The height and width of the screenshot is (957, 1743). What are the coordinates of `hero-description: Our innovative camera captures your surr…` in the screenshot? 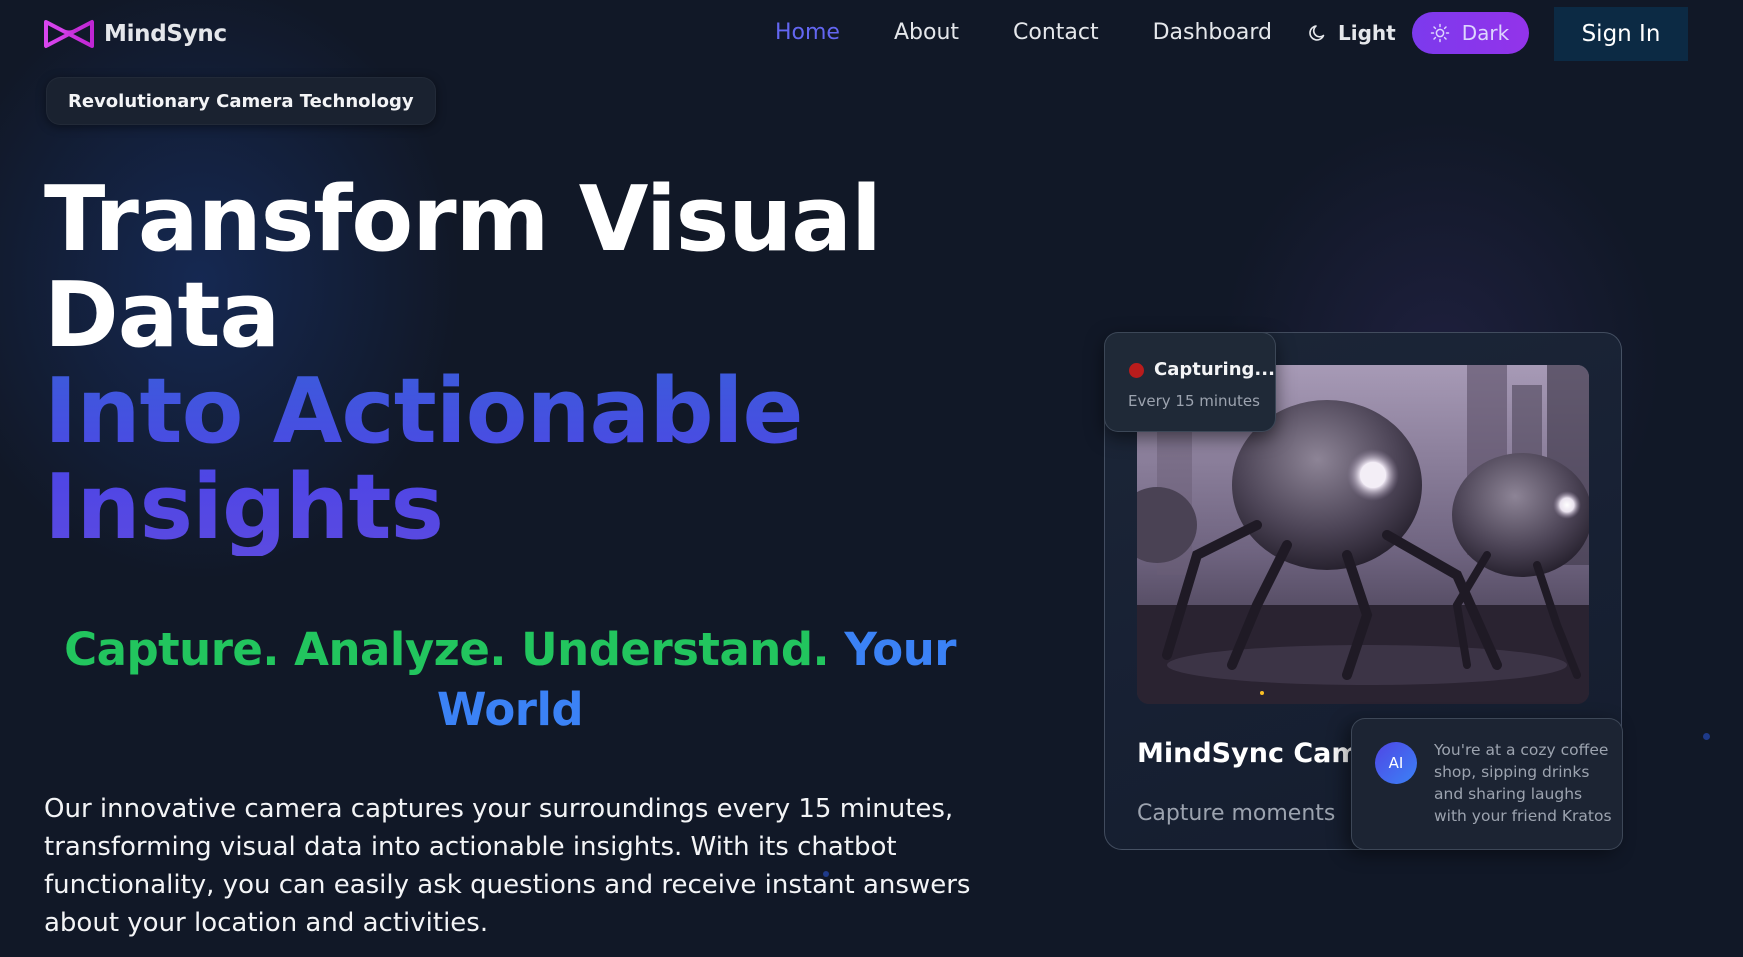 It's located at (507, 866).